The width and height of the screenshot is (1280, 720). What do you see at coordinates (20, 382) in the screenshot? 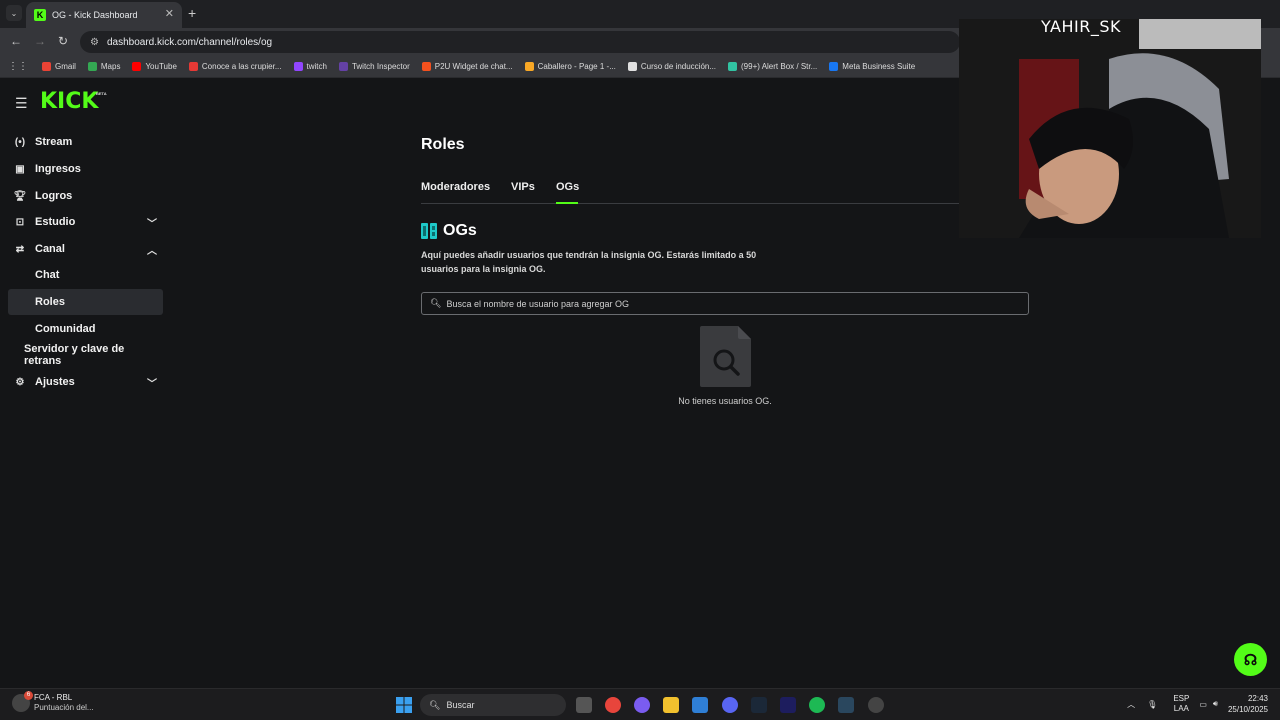
I see `gear-icon: ⚙` at bounding box center [20, 382].